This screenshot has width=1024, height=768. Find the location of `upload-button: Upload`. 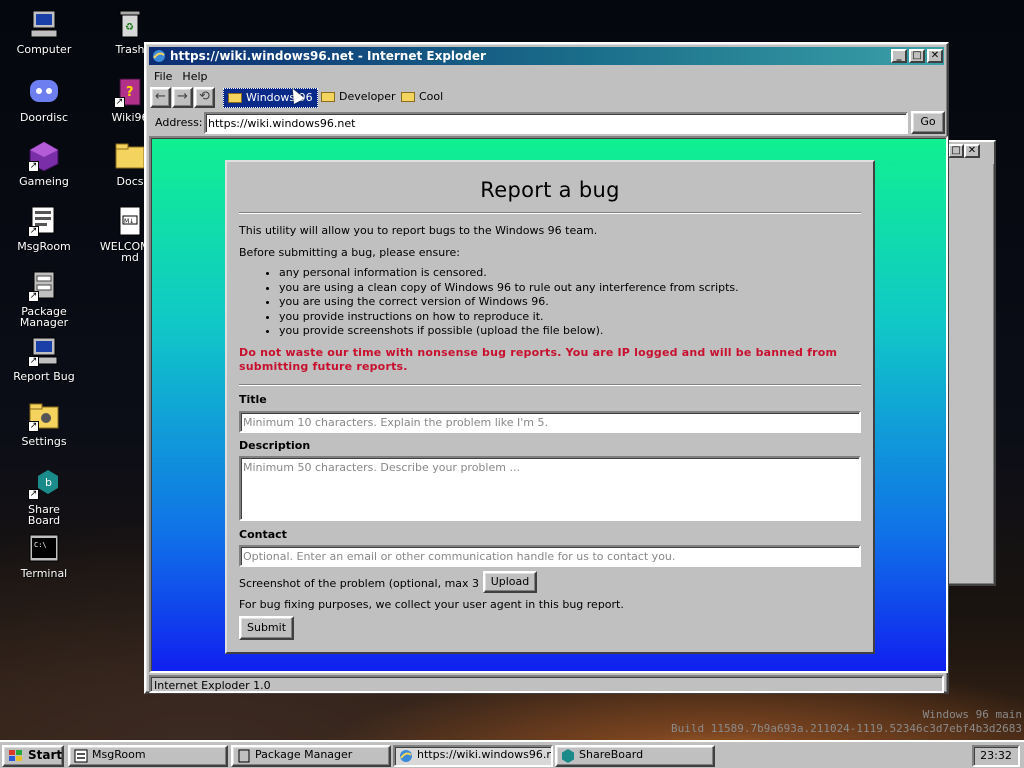

upload-button: Upload is located at coordinates (510, 582).